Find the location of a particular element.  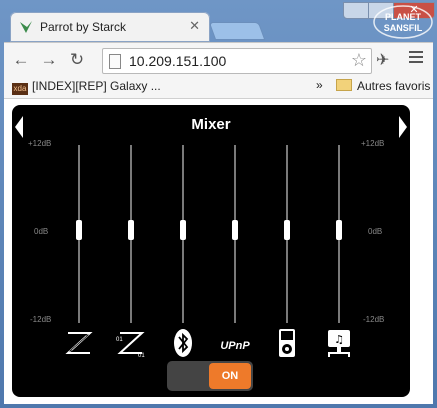

digital-line-in-icon: 01 01 is located at coordinates (131, 343).